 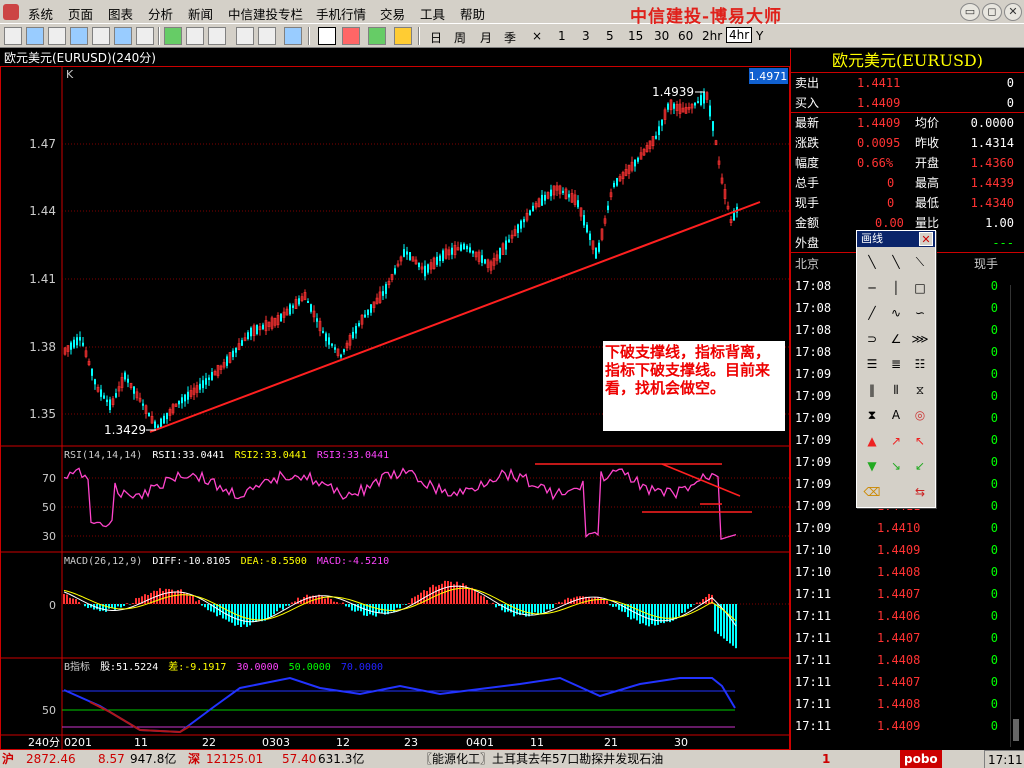 What do you see at coordinates (77, 666) in the screenshot?
I see `b-title: B指标` at bounding box center [77, 666].